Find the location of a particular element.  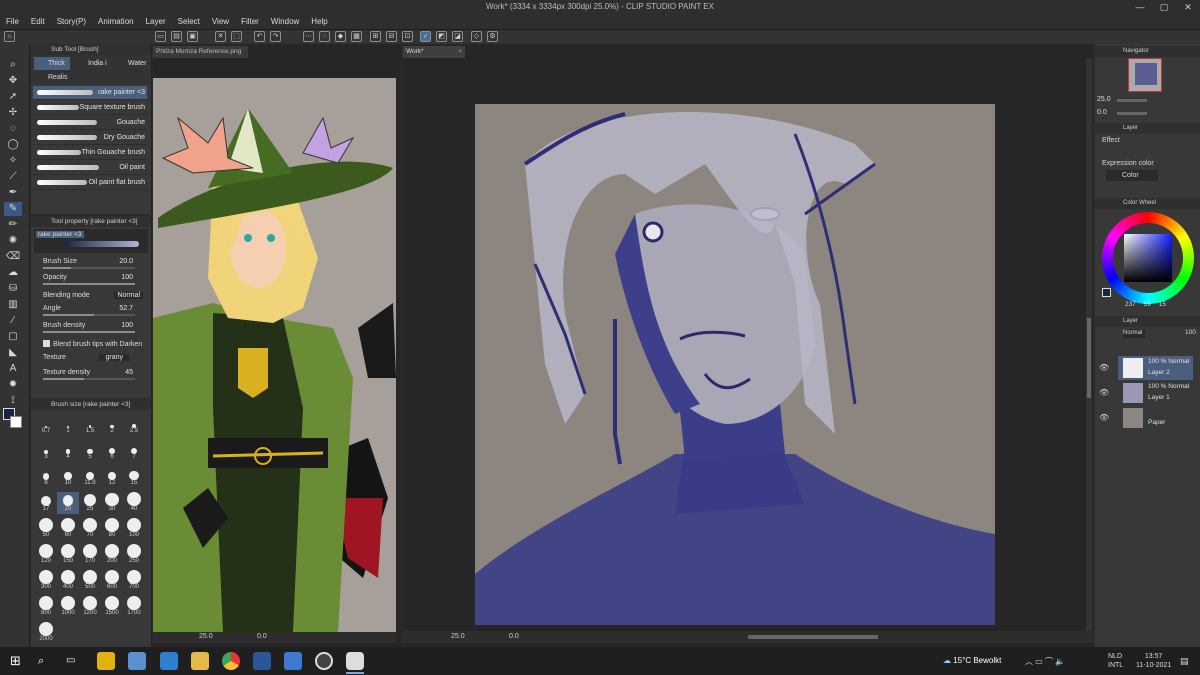

search-icon: ⌕ is located at coordinates (47, 661).